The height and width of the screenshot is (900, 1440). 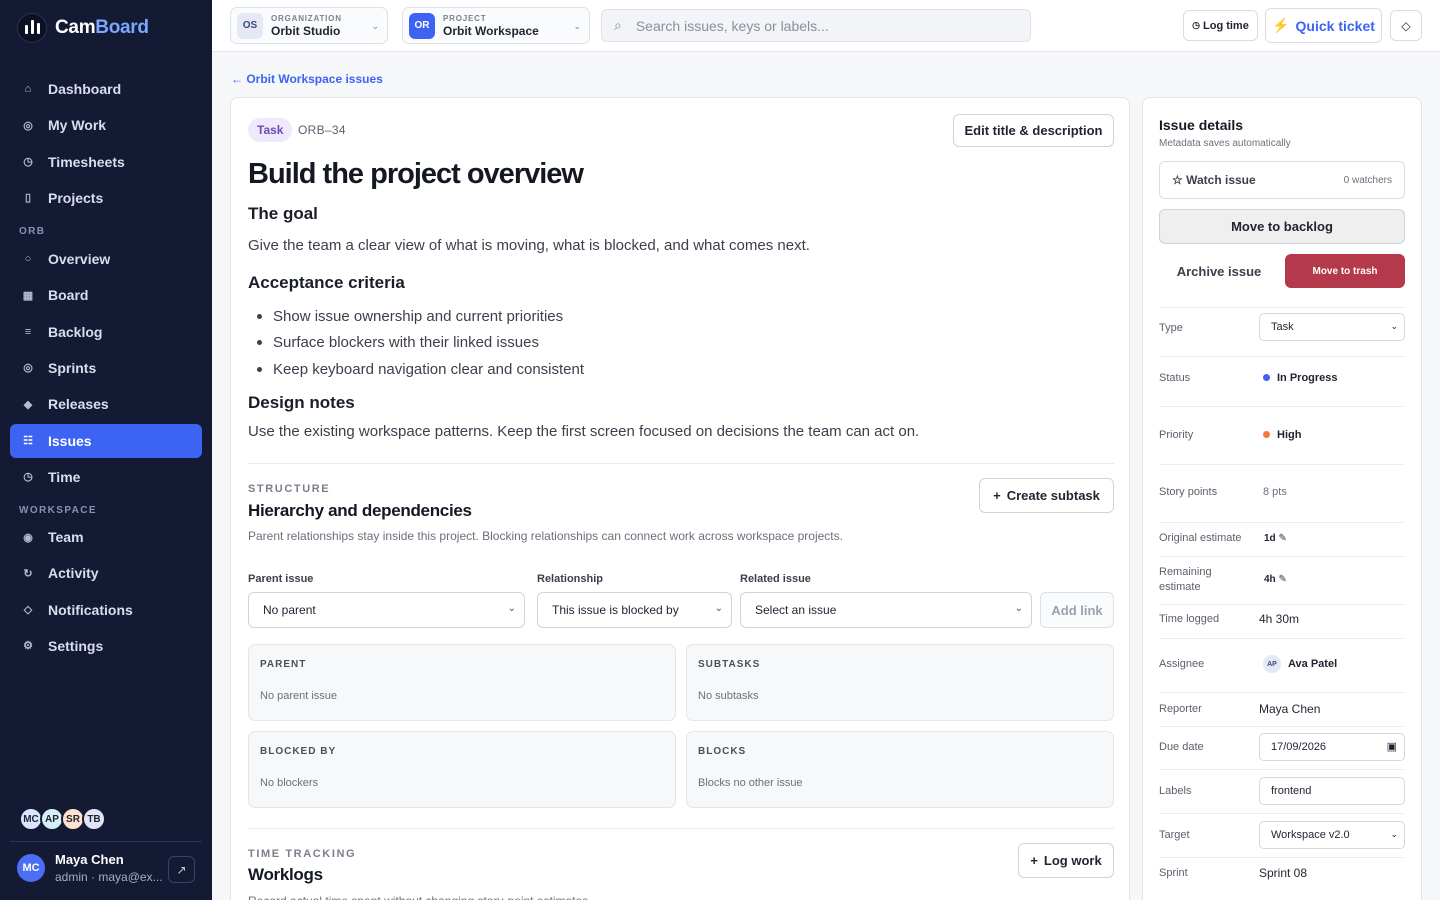 I want to click on sidebar-item-activity: ↻ Activity, so click(x=106, y=573).